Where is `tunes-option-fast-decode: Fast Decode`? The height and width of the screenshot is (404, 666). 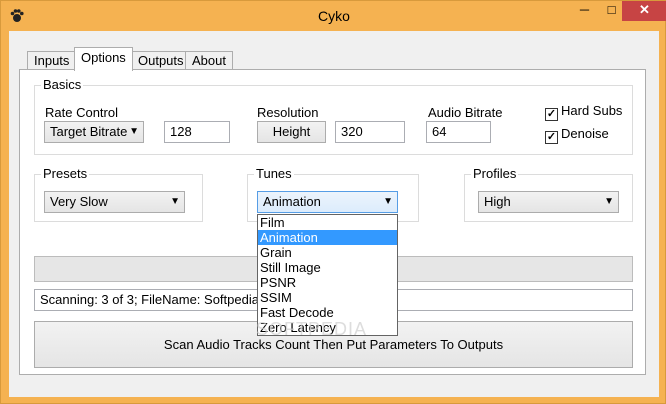
tunes-option-fast-decode: Fast Decode is located at coordinates (327, 312).